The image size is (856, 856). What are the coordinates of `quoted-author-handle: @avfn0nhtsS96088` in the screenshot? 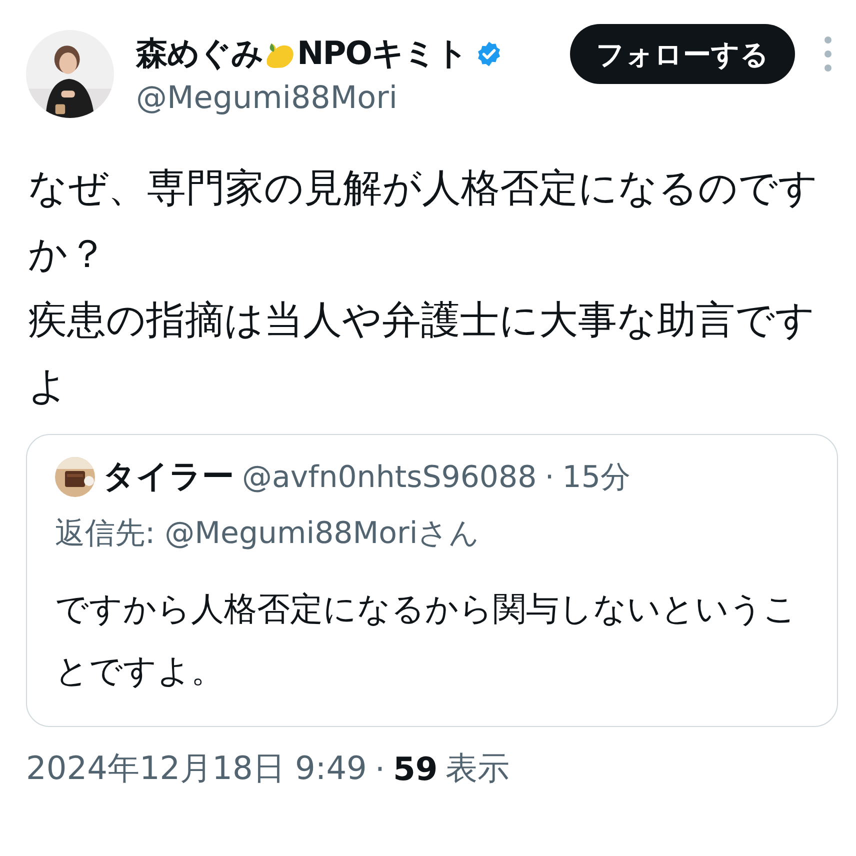 It's located at (389, 477).